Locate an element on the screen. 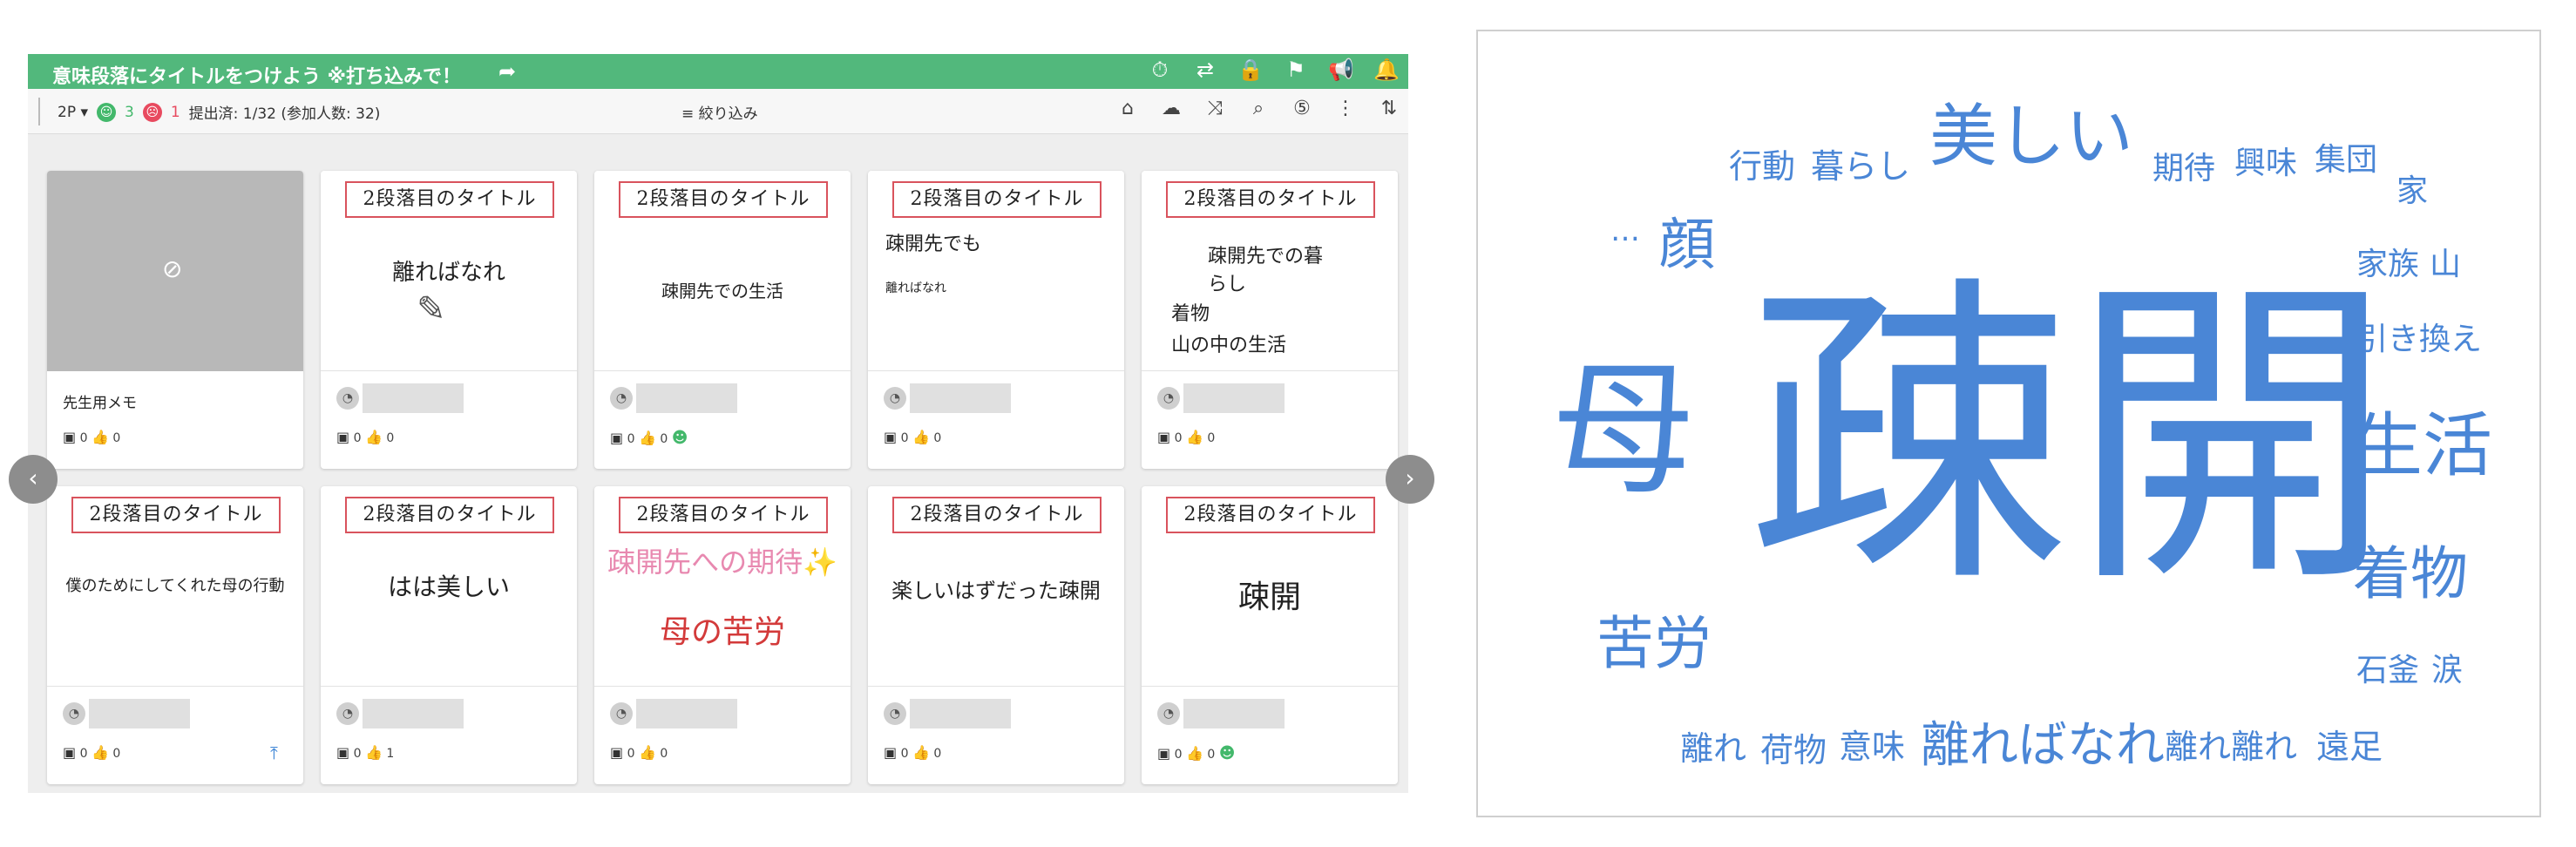  card: 2段落目のタイトル 僕のためにしてくれた母の行動 ◔ ▣ 0 👍 0 ⤒ is located at coordinates (175, 635).